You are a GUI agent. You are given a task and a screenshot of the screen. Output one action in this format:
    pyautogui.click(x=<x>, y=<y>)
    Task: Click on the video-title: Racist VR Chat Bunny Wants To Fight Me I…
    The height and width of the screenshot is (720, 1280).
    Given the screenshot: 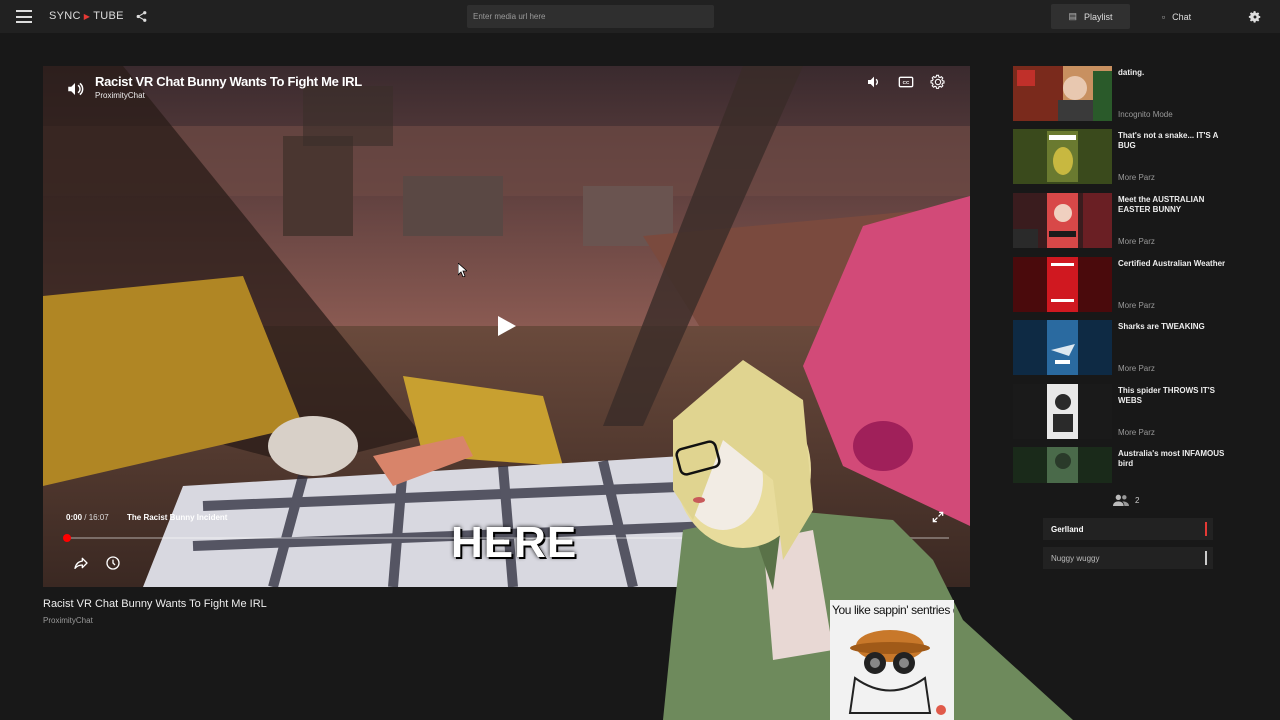 What is the action you would take?
    pyautogui.click(x=155, y=604)
    